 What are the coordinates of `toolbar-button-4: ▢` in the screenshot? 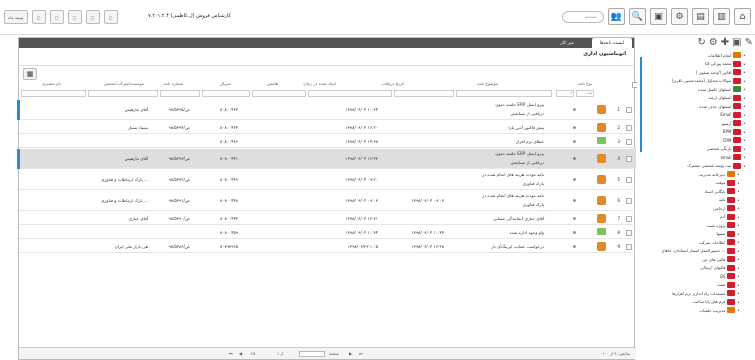 It's located at (92, 17).